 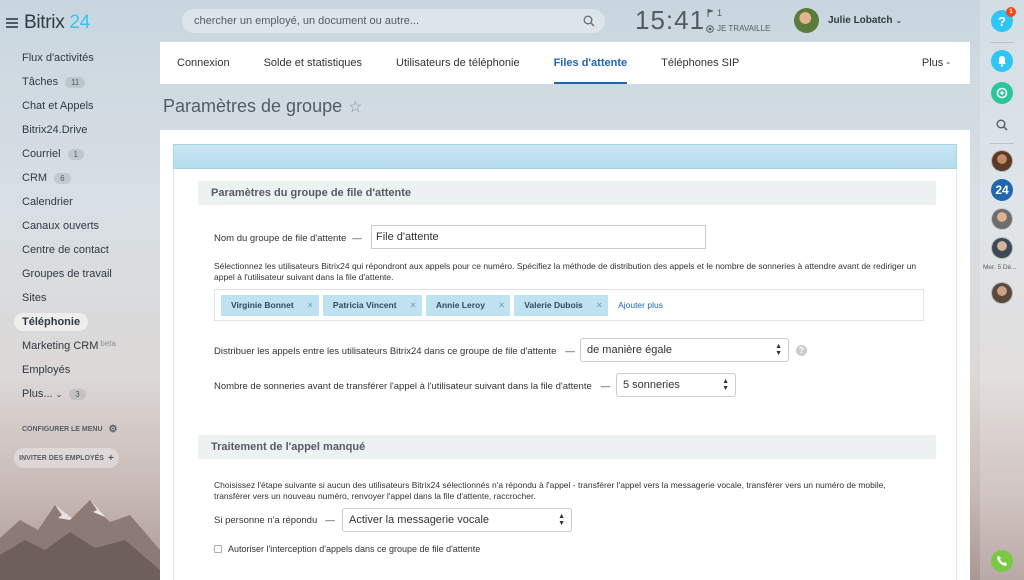 What do you see at coordinates (1002, 561) in the screenshot?
I see `call-button` at bounding box center [1002, 561].